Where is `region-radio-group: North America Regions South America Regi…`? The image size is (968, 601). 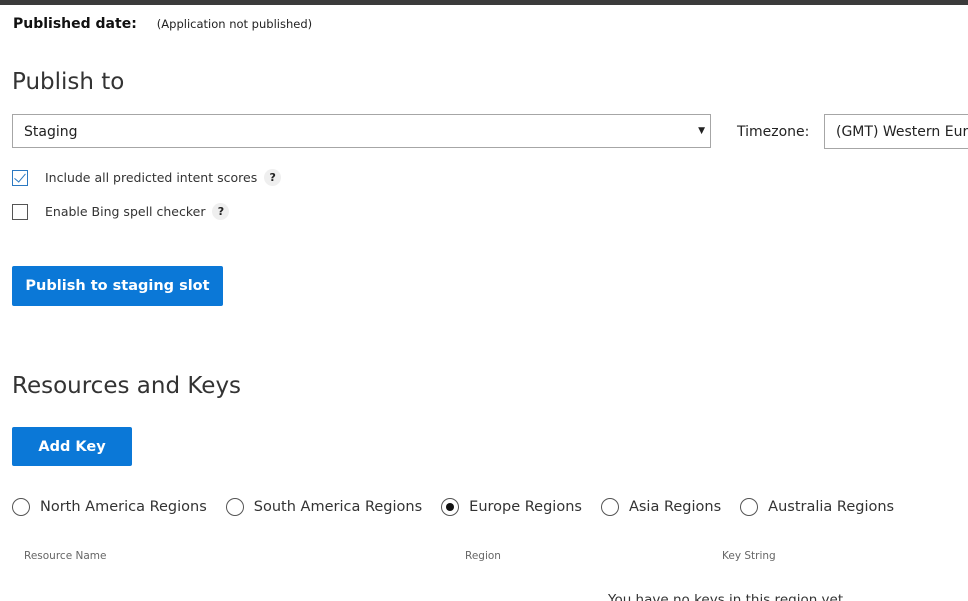
region-radio-group: North America Regions South America Regi… is located at coordinates (462, 507).